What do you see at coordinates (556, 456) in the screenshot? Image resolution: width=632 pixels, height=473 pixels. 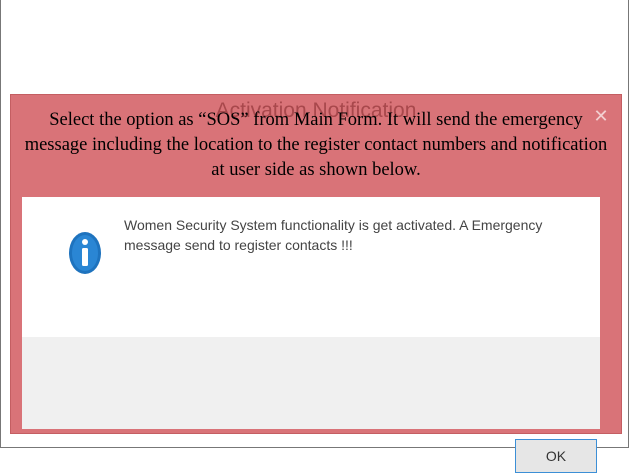 I see `ok-button: OK` at bounding box center [556, 456].